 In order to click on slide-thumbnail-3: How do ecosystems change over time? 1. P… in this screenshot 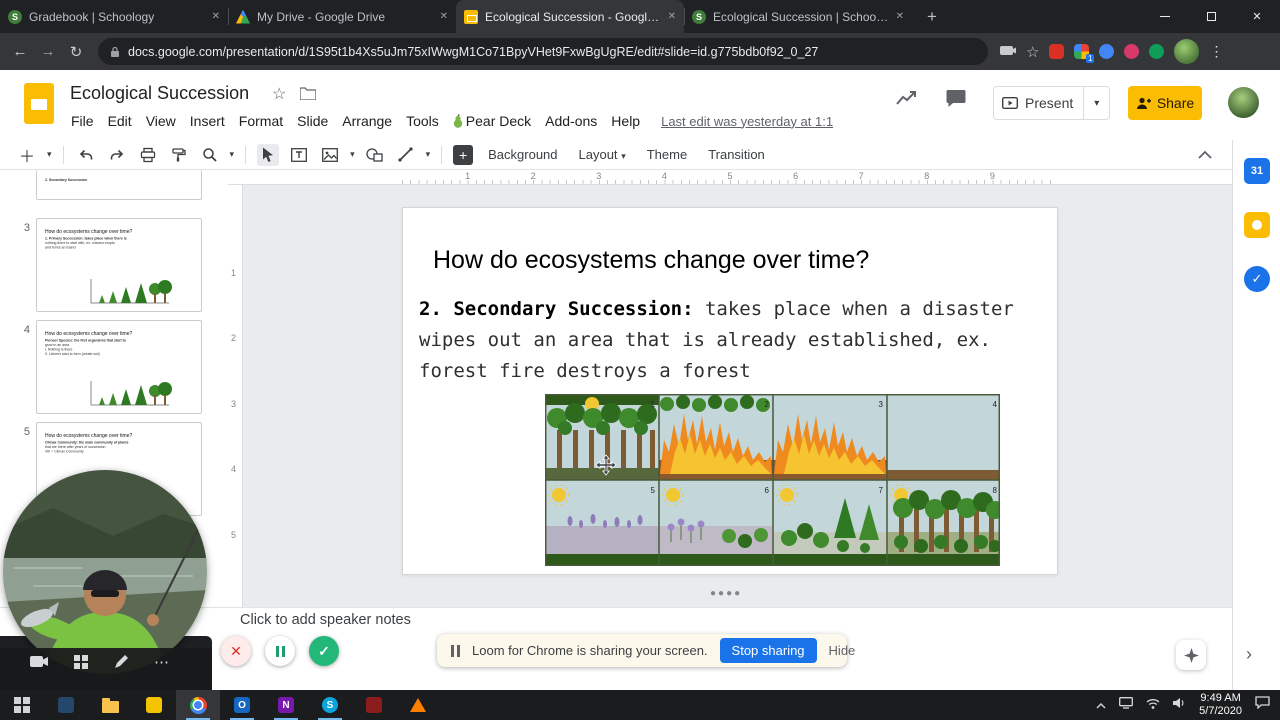, I will do `click(119, 265)`.